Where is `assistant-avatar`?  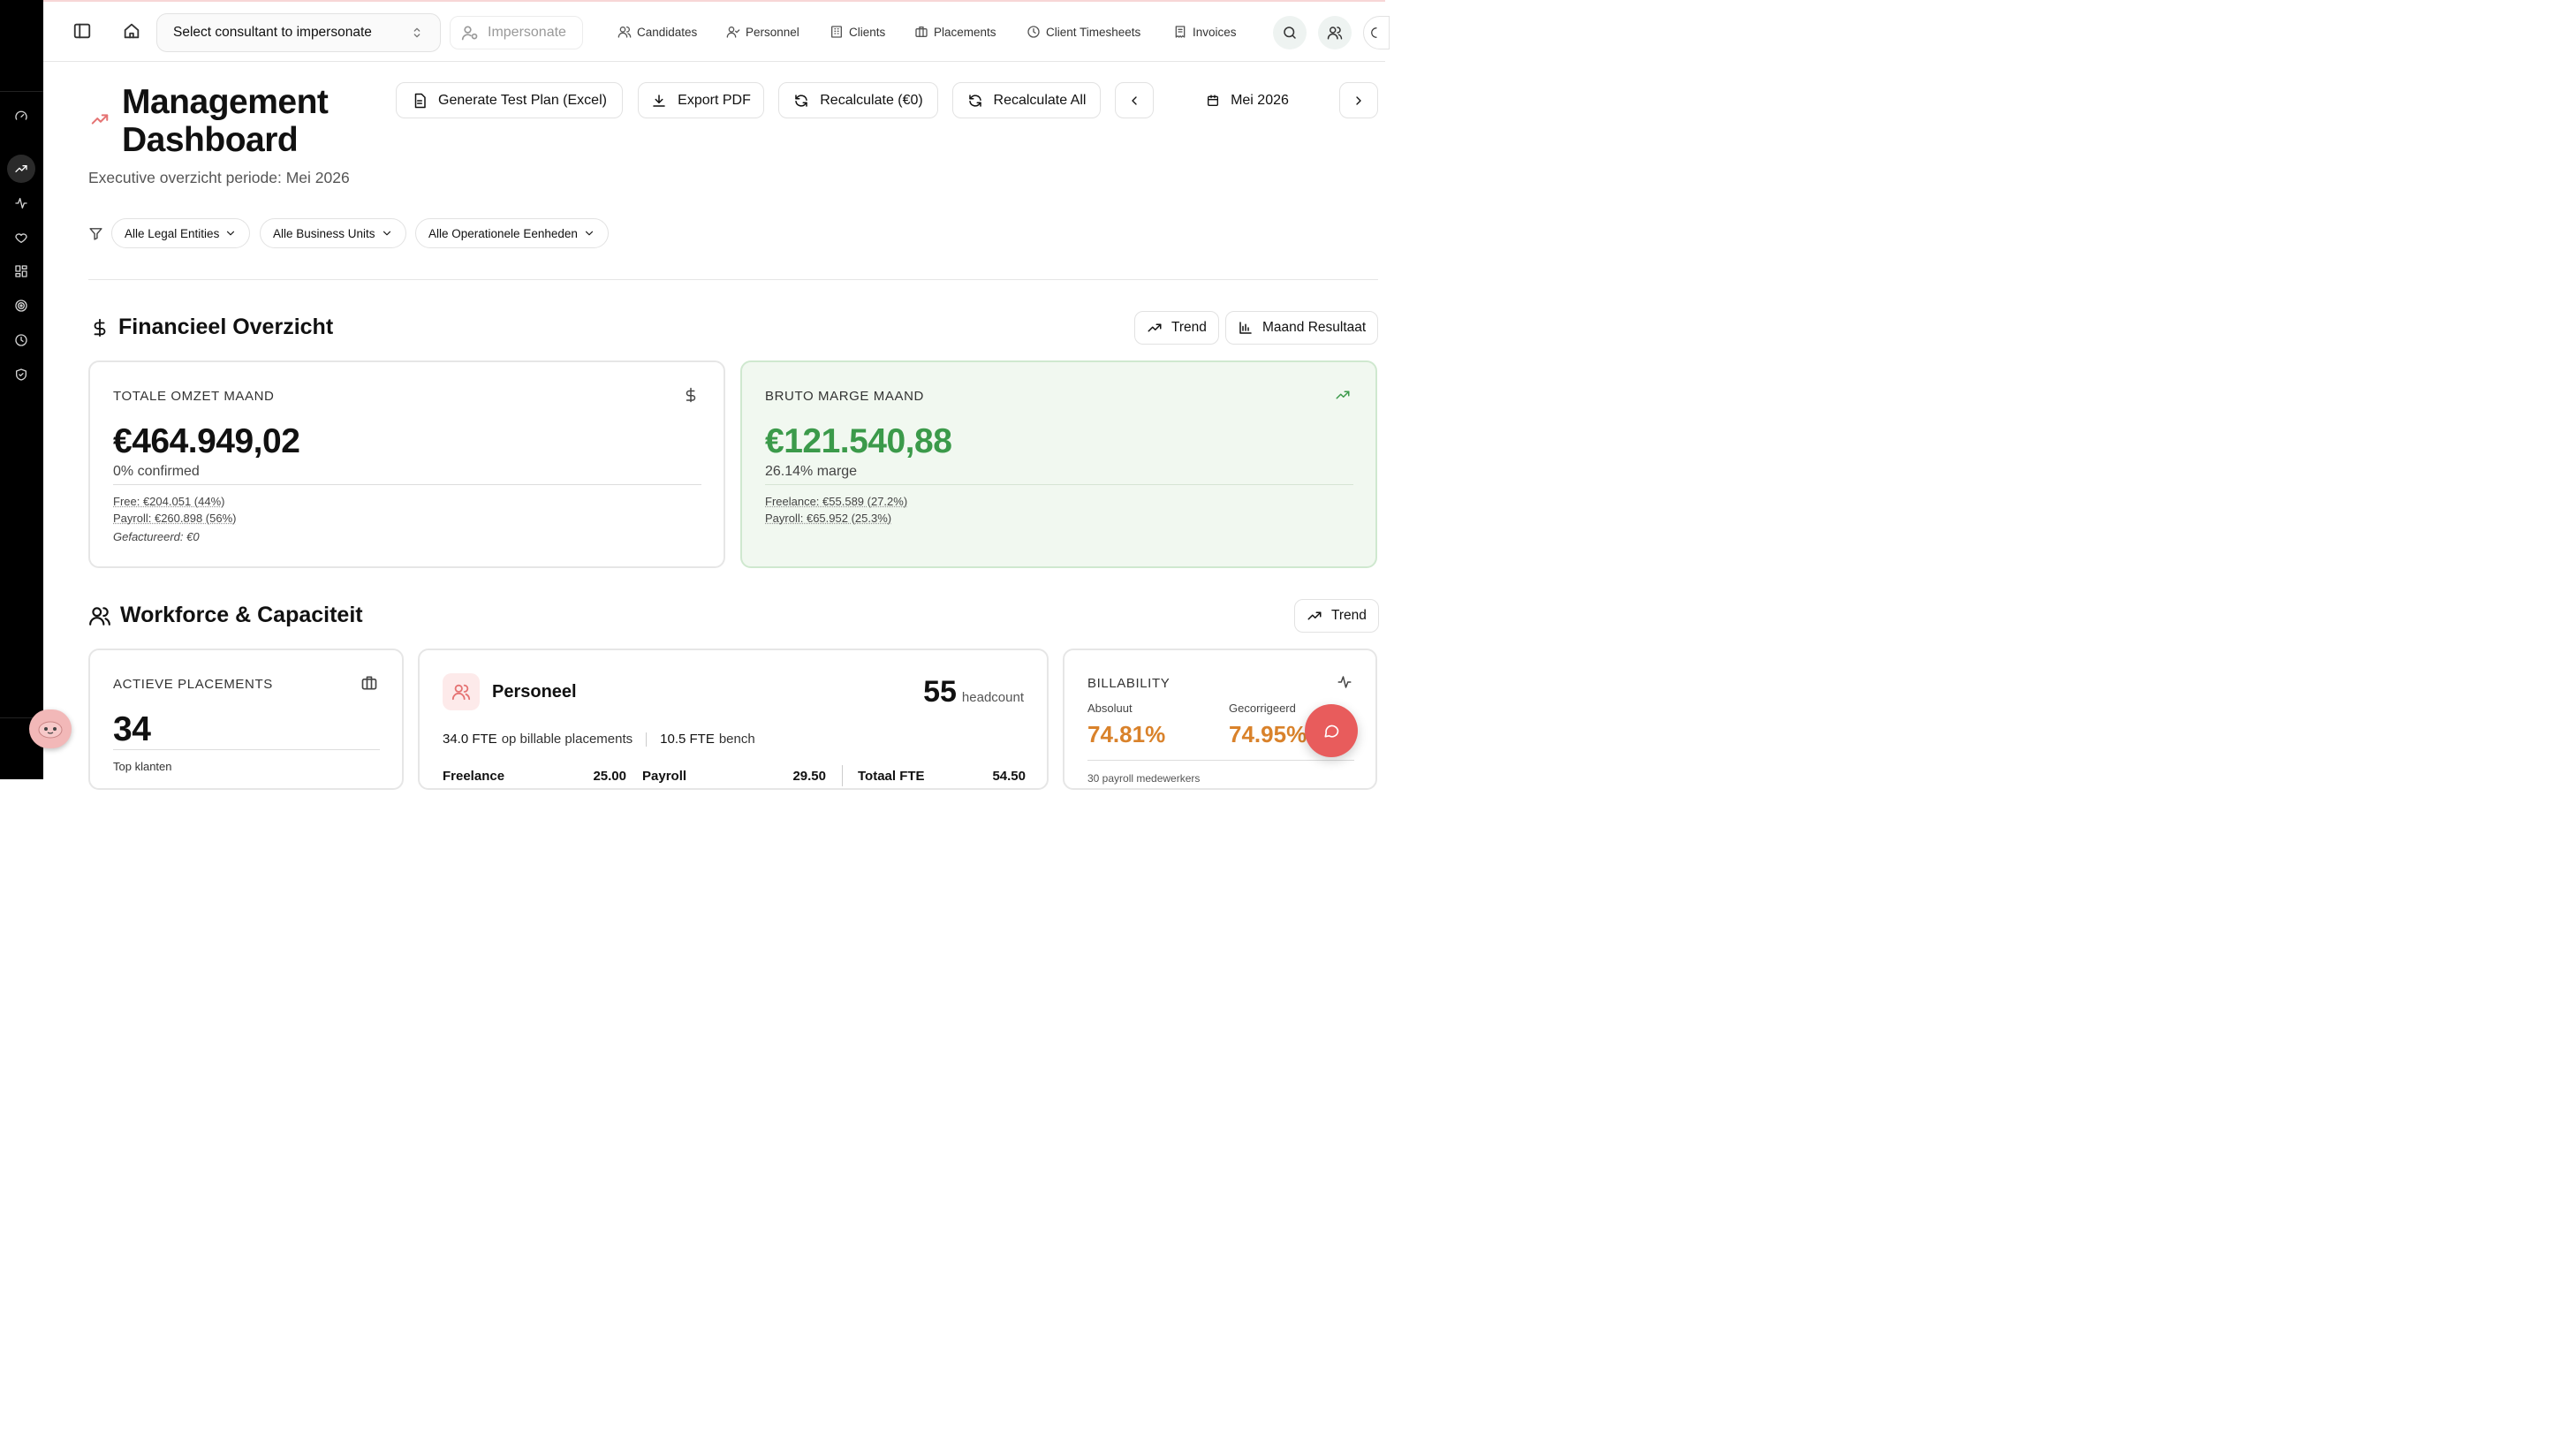
assistant-avatar is located at coordinates (51, 728).